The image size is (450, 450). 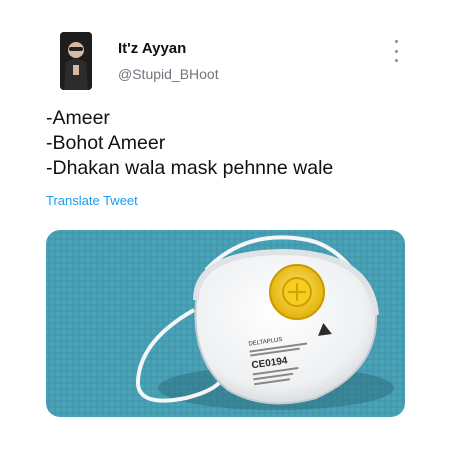 What do you see at coordinates (92, 200) in the screenshot?
I see `translate-tweet-link: Translate Tweet` at bounding box center [92, 200].